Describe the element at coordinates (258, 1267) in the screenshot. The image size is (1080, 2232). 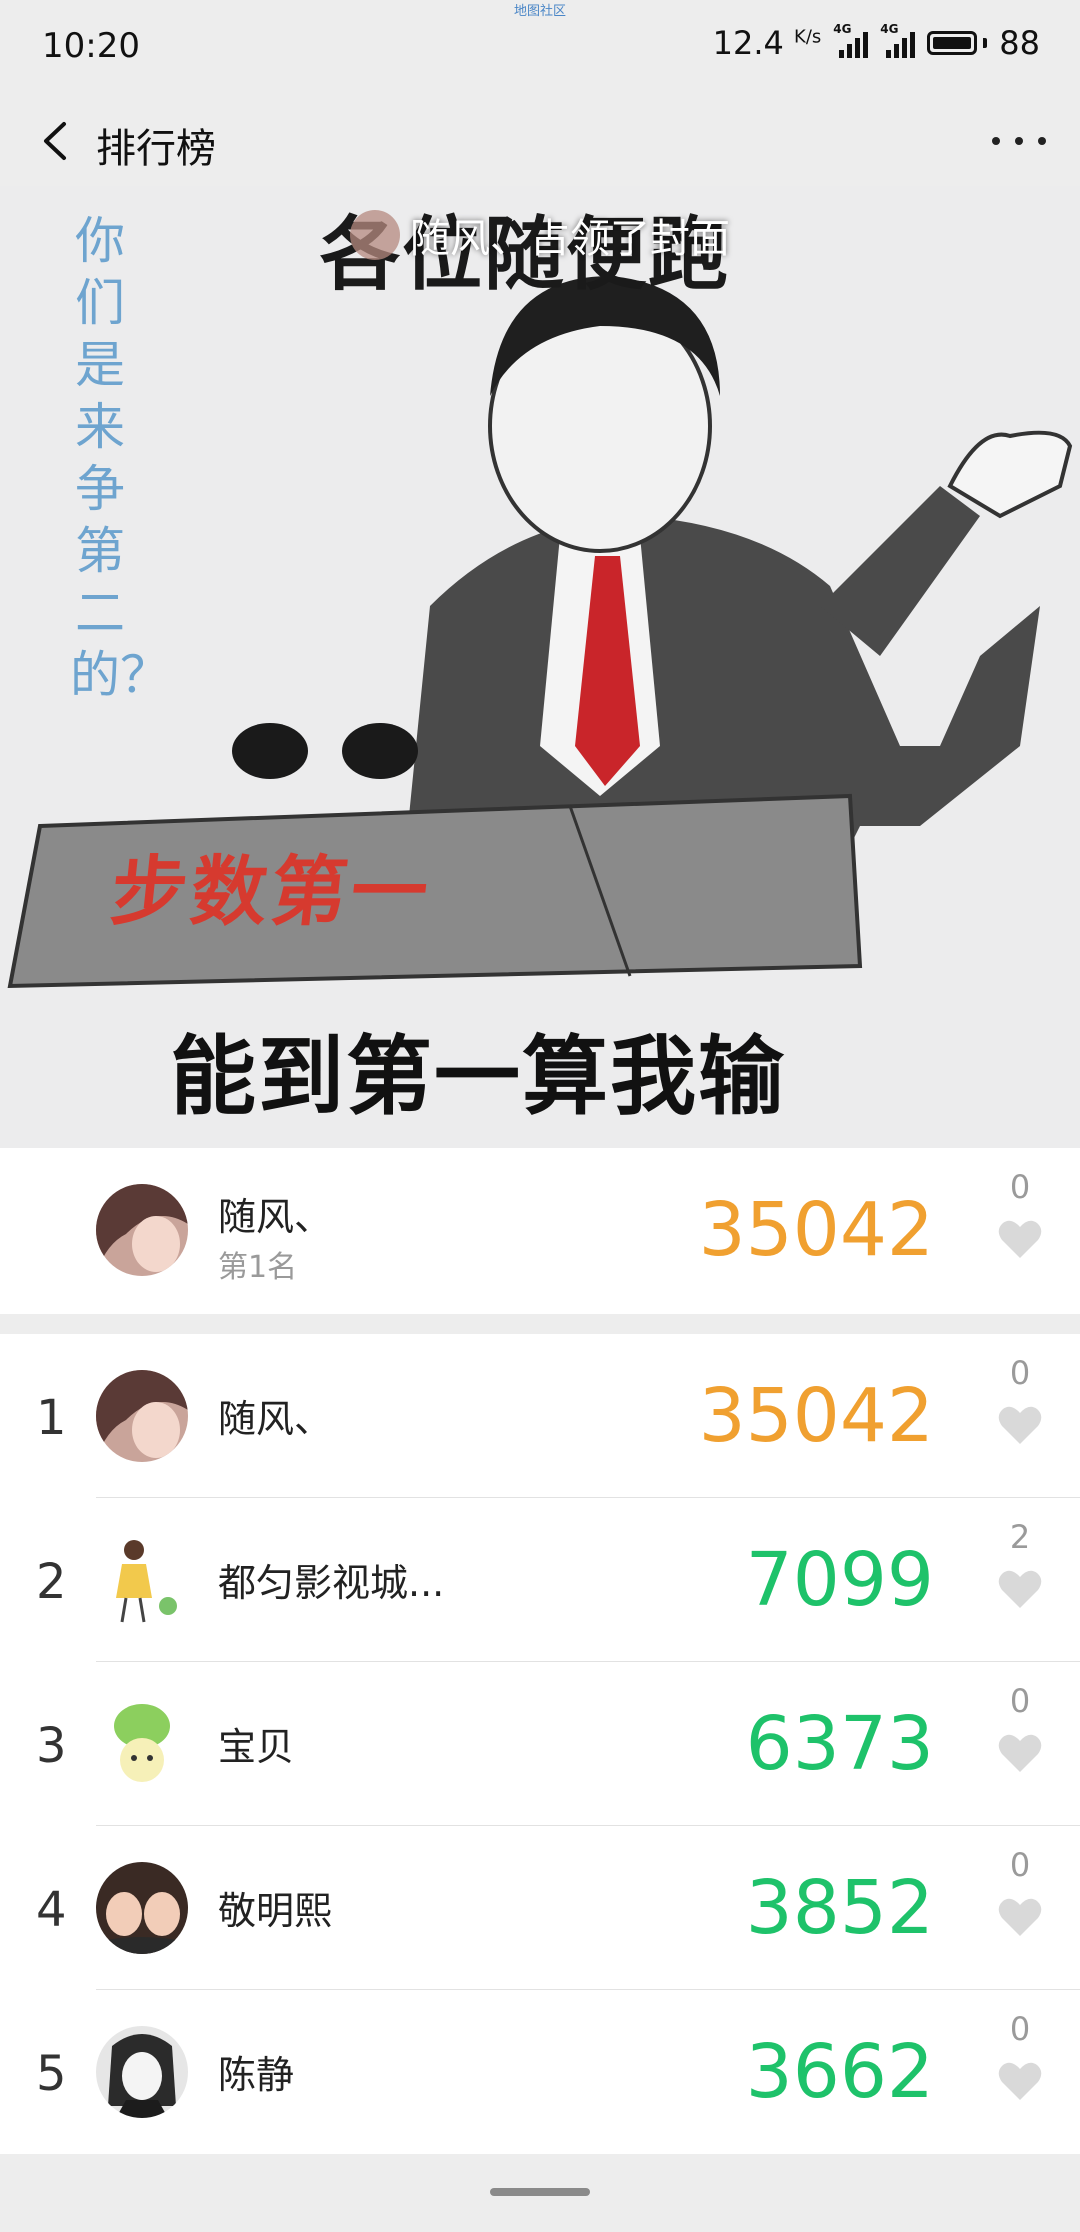
I see `my-position-label: 第1名` at that location.